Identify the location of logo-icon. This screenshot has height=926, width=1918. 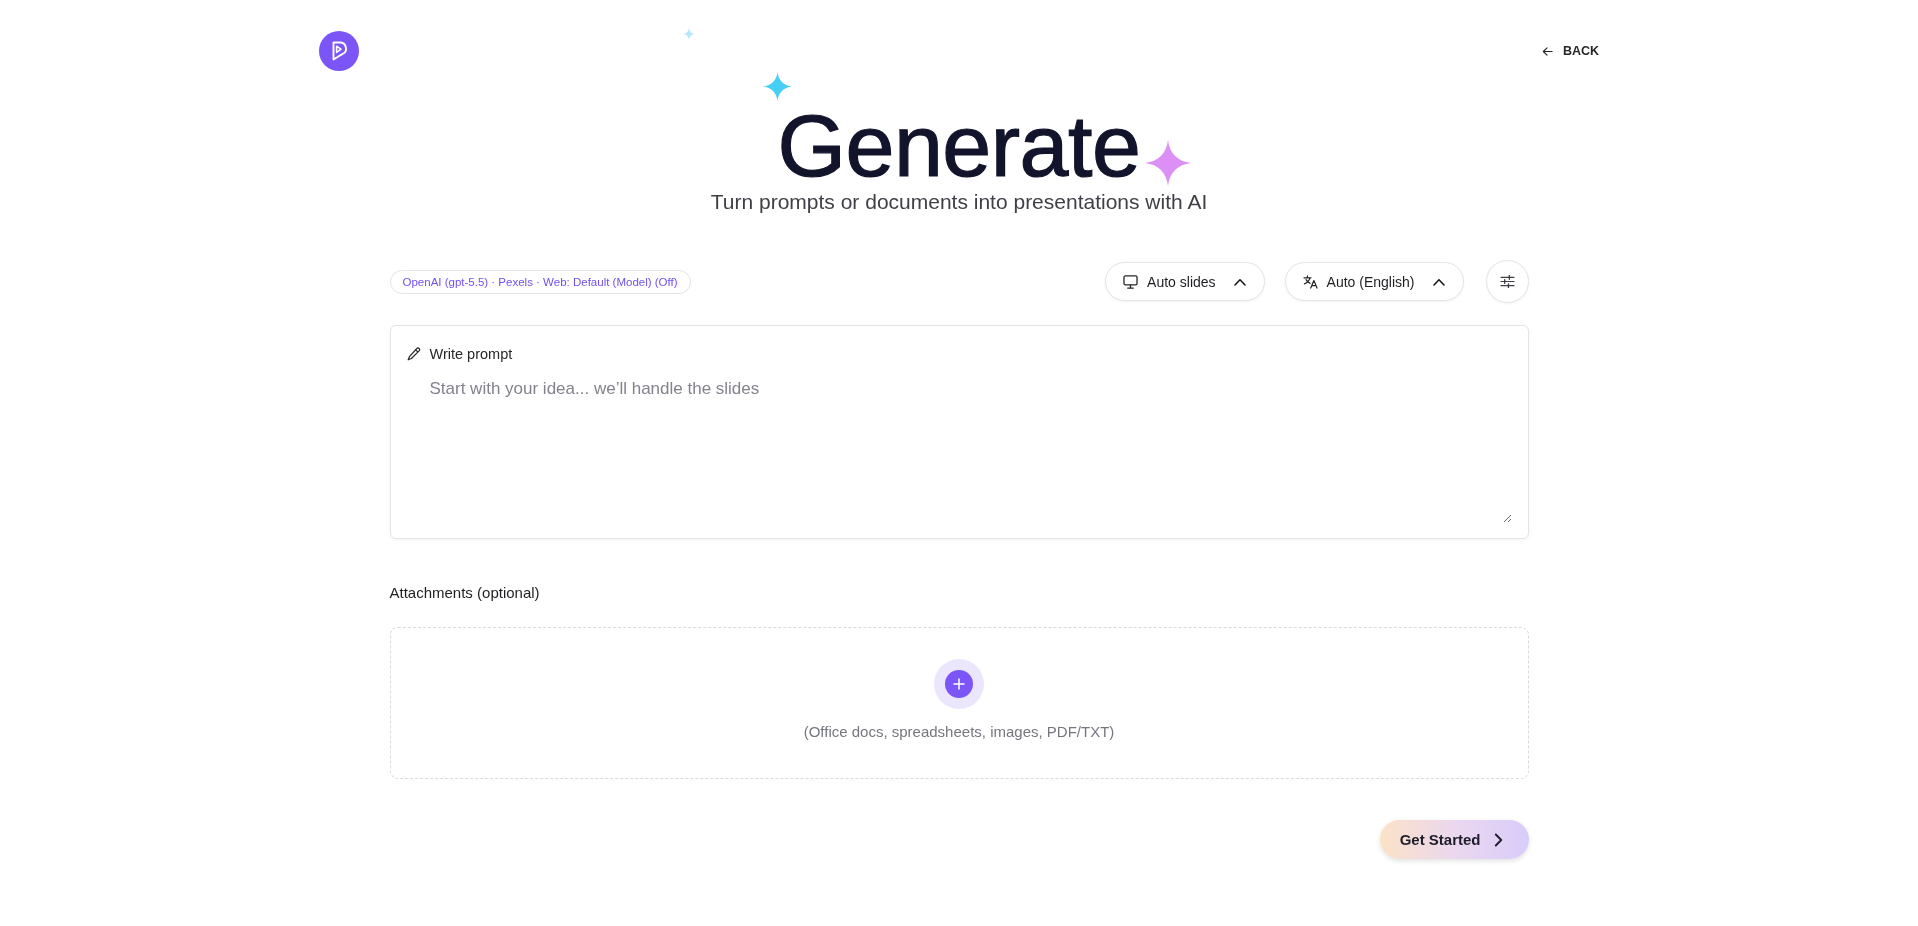
(339, 51).